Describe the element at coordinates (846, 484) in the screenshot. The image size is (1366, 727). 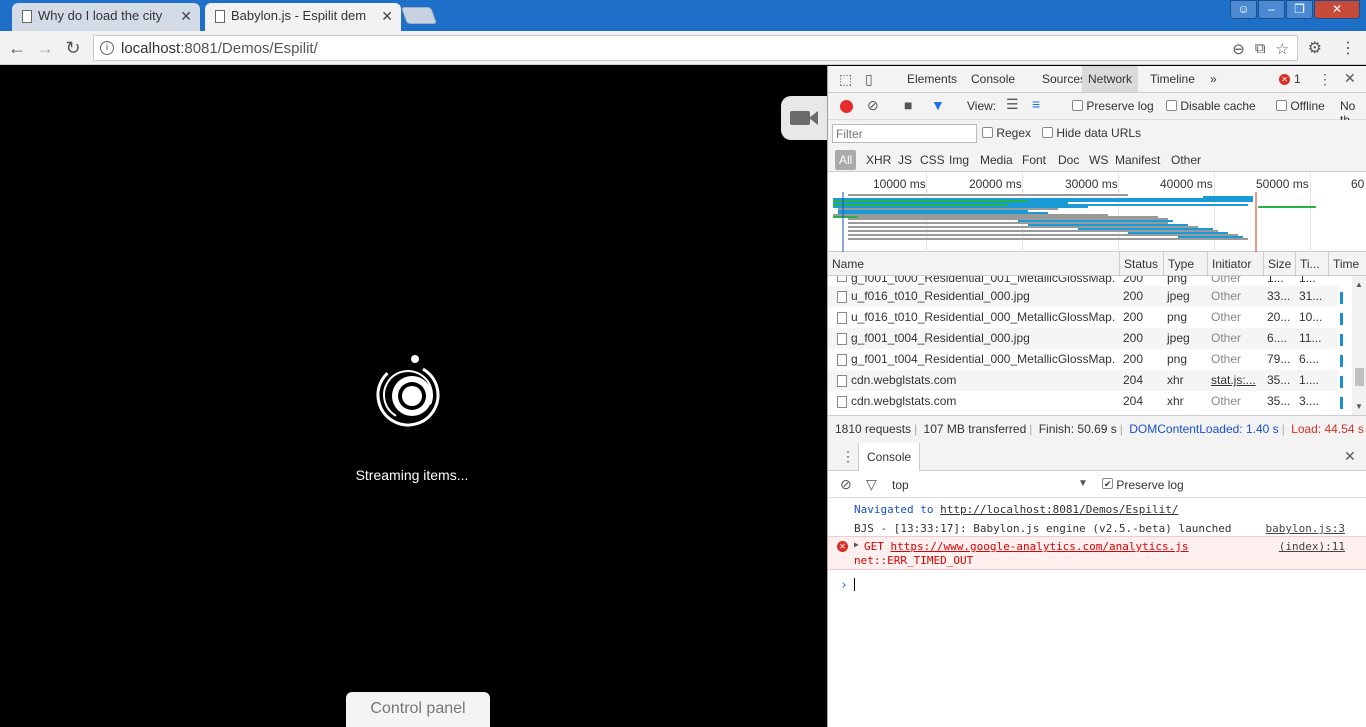
I see `clear-console-icon: ⊘` at that location.